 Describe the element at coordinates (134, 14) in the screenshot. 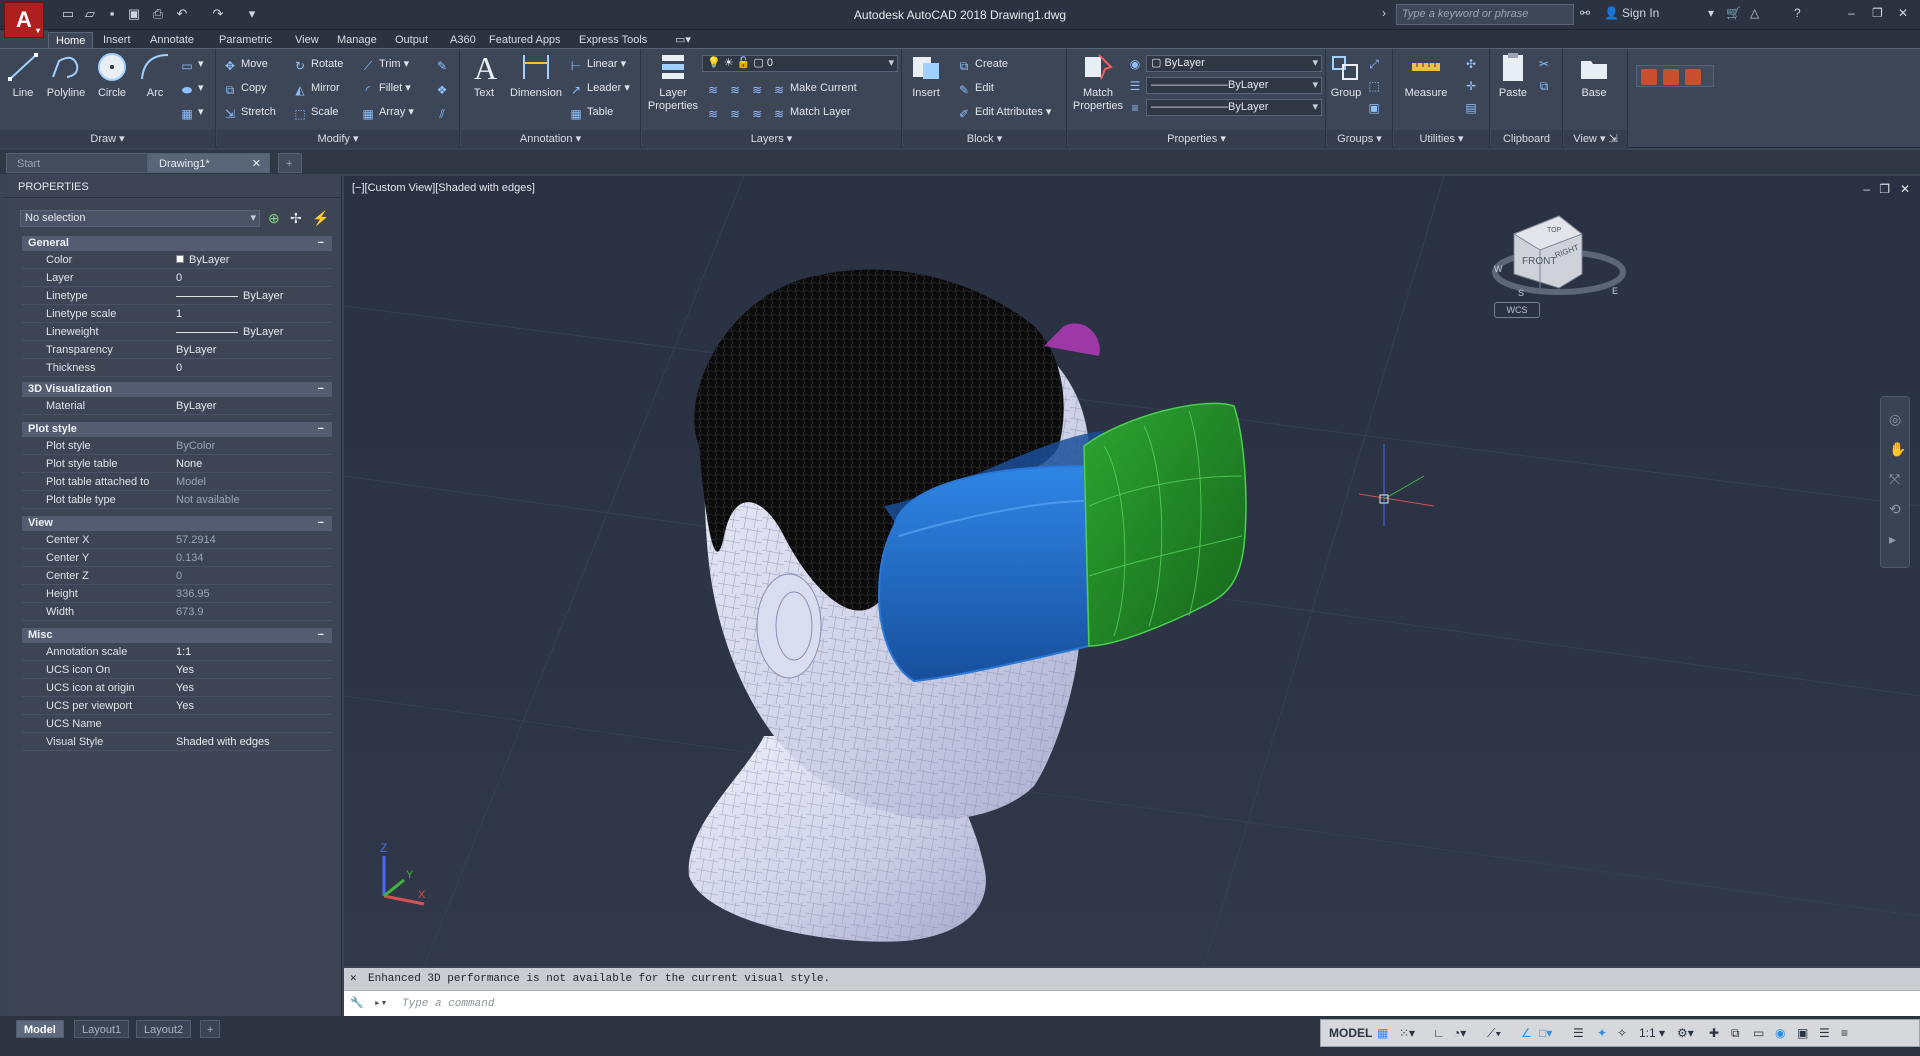

I see `save-as-icon: ▣` at that location.